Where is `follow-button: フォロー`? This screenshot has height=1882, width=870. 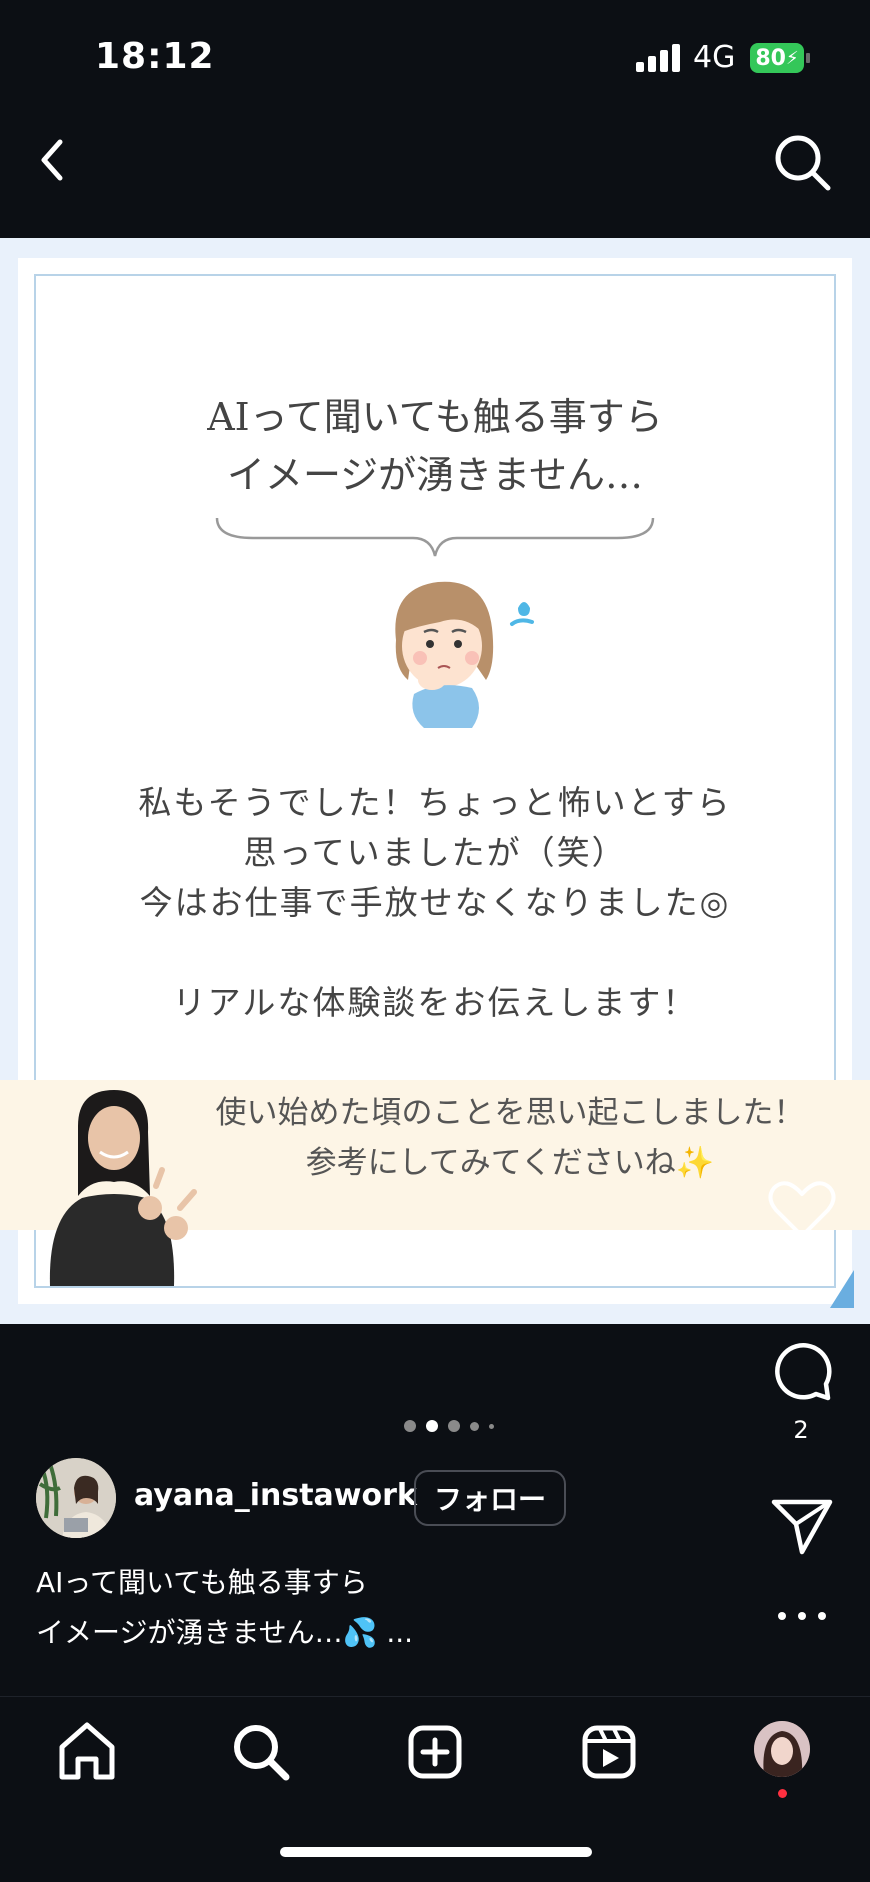
follow-button: フォロー is located at coordinates (490, 1498).